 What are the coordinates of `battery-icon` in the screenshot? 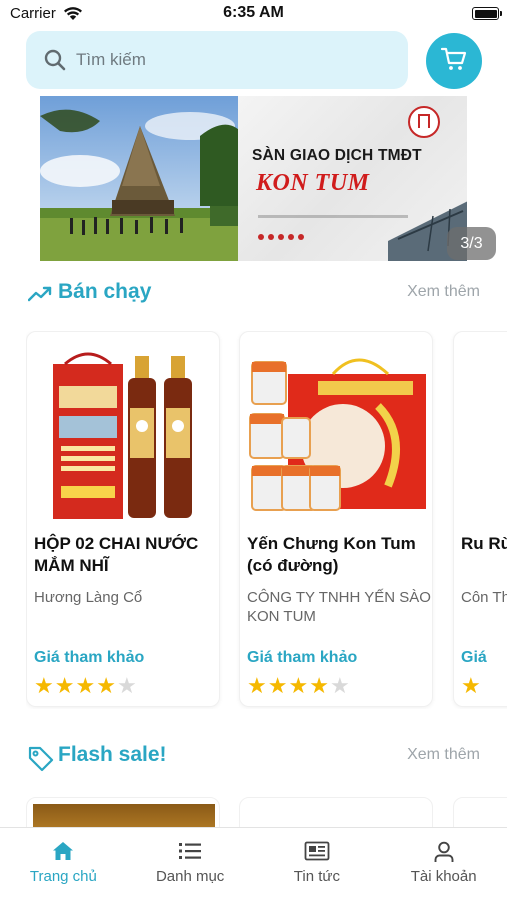 It's located at (487, 13).